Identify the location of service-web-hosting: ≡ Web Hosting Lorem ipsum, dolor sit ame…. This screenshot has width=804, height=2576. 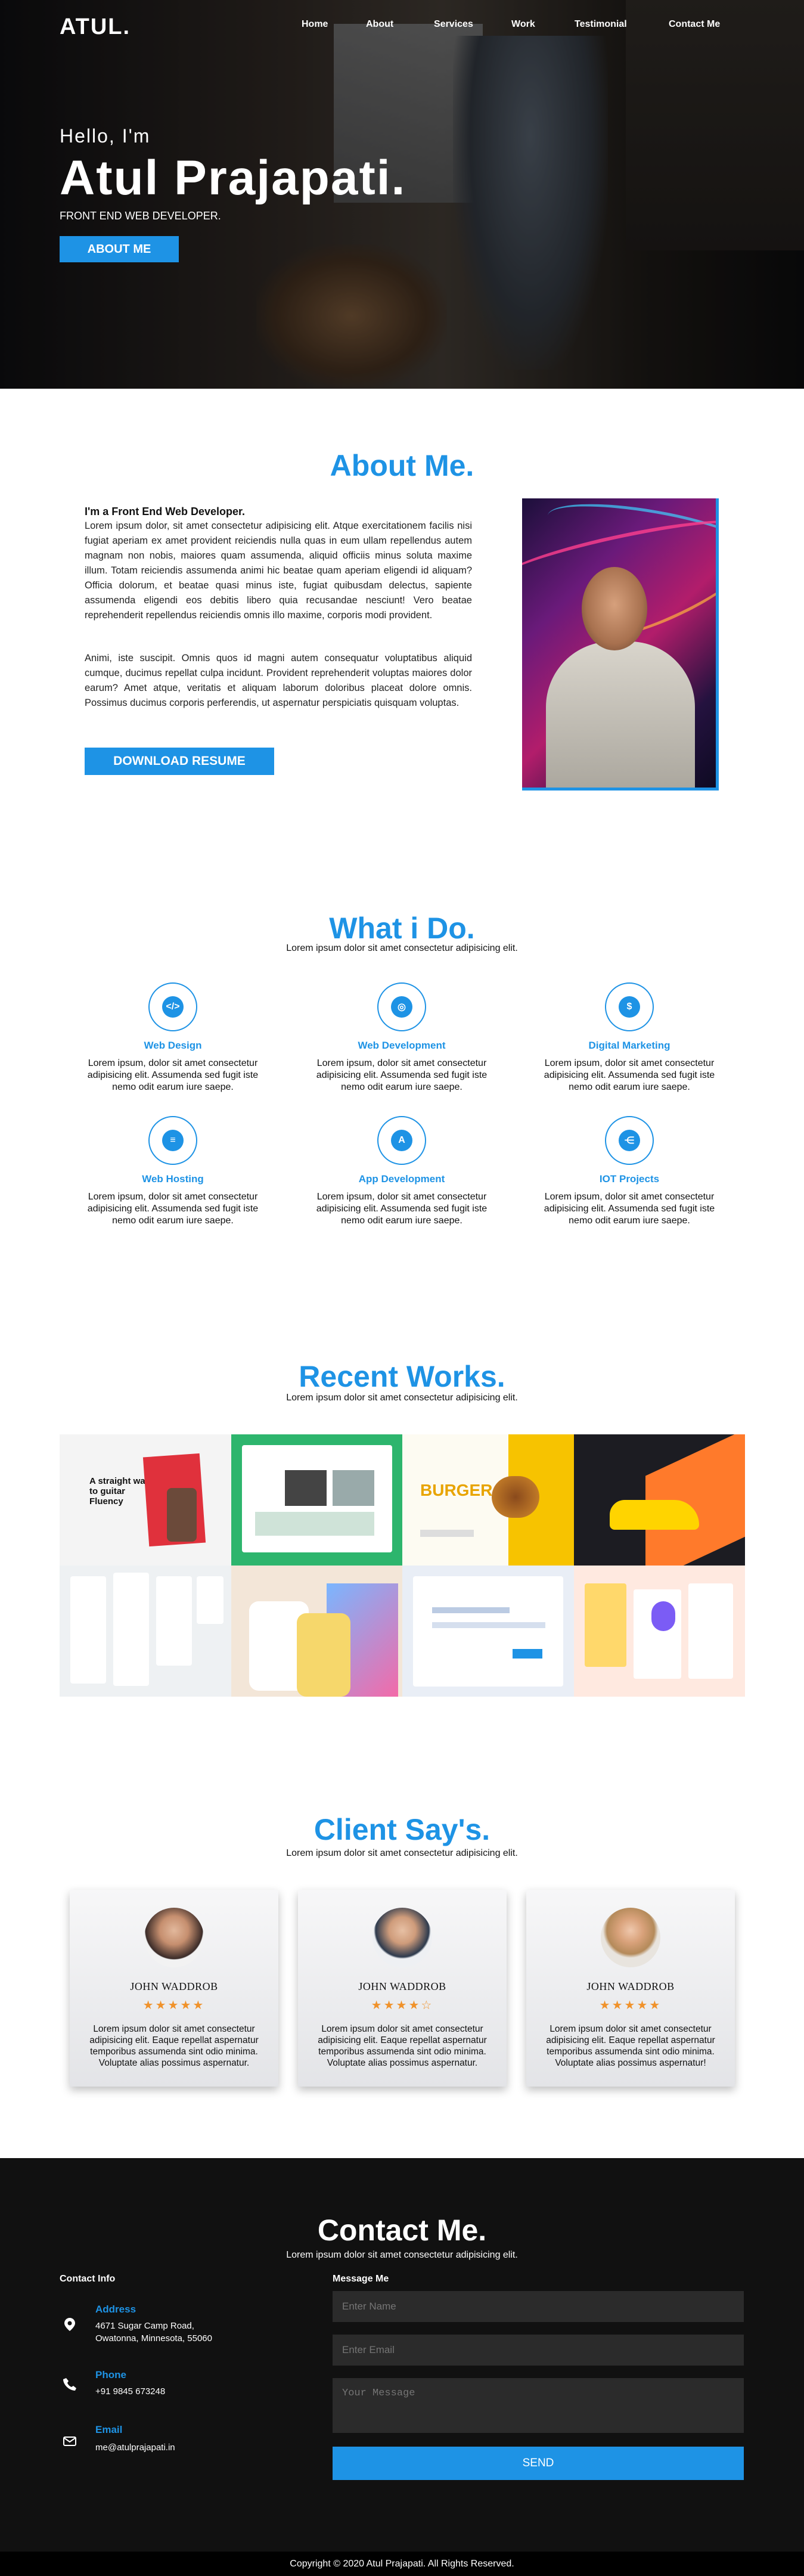
(173, 1171).